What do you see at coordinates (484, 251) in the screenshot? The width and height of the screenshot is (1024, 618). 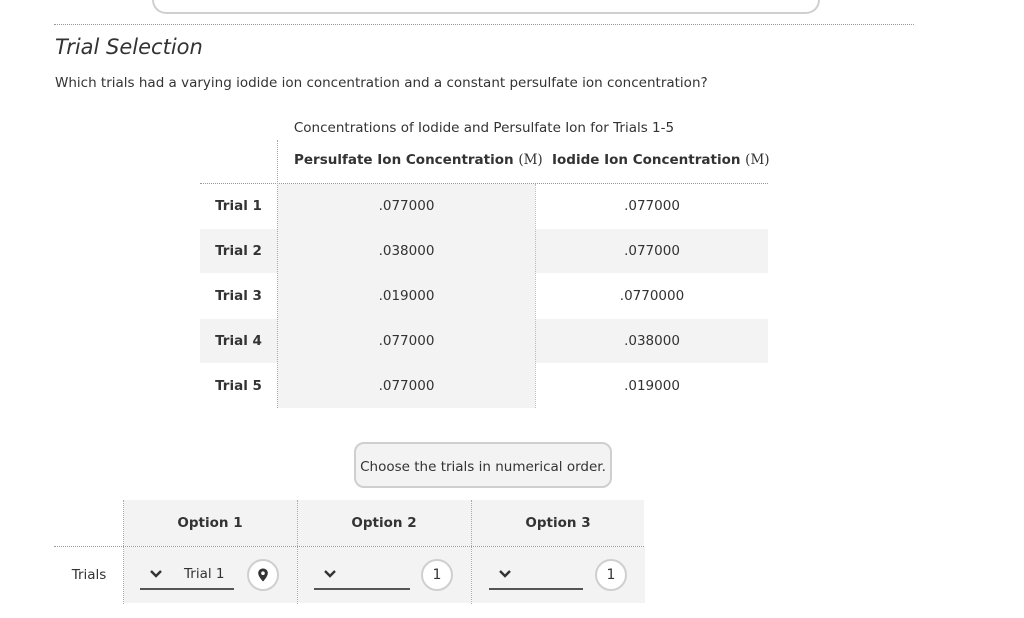 I see `table-row: Trial 2 .038000 .077000` at bounding box center [484, 251].